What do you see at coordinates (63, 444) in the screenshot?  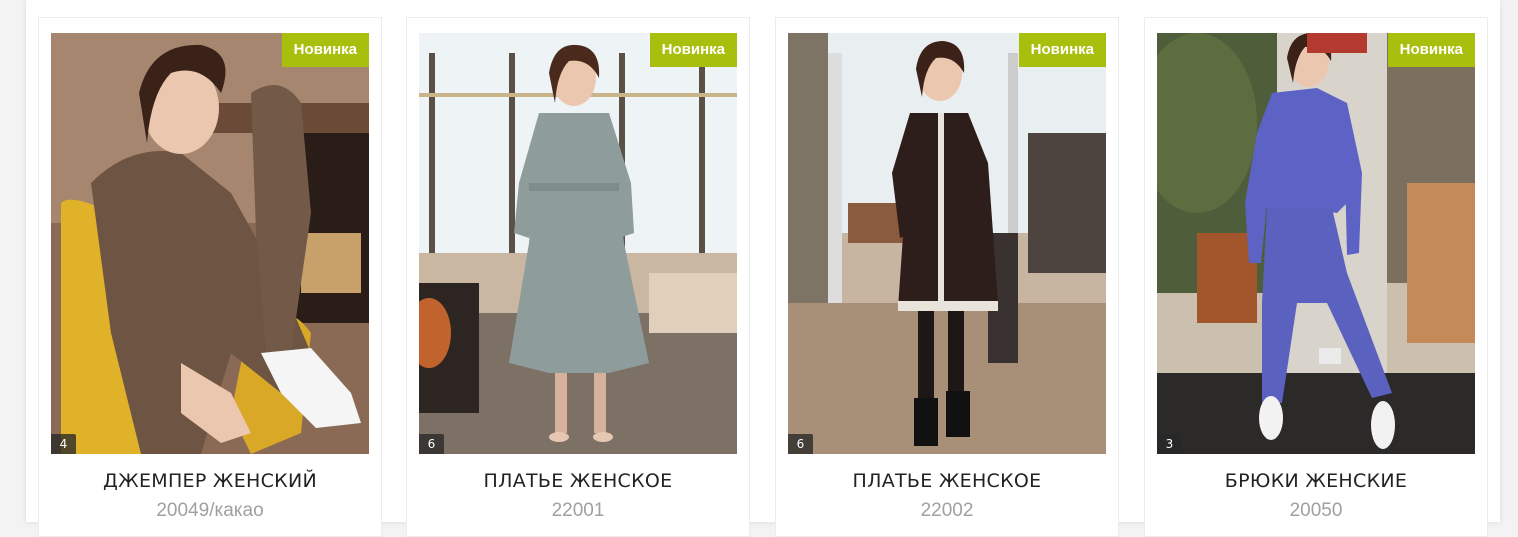 I see `photo-count: 4` at bounding box center [63, 444].